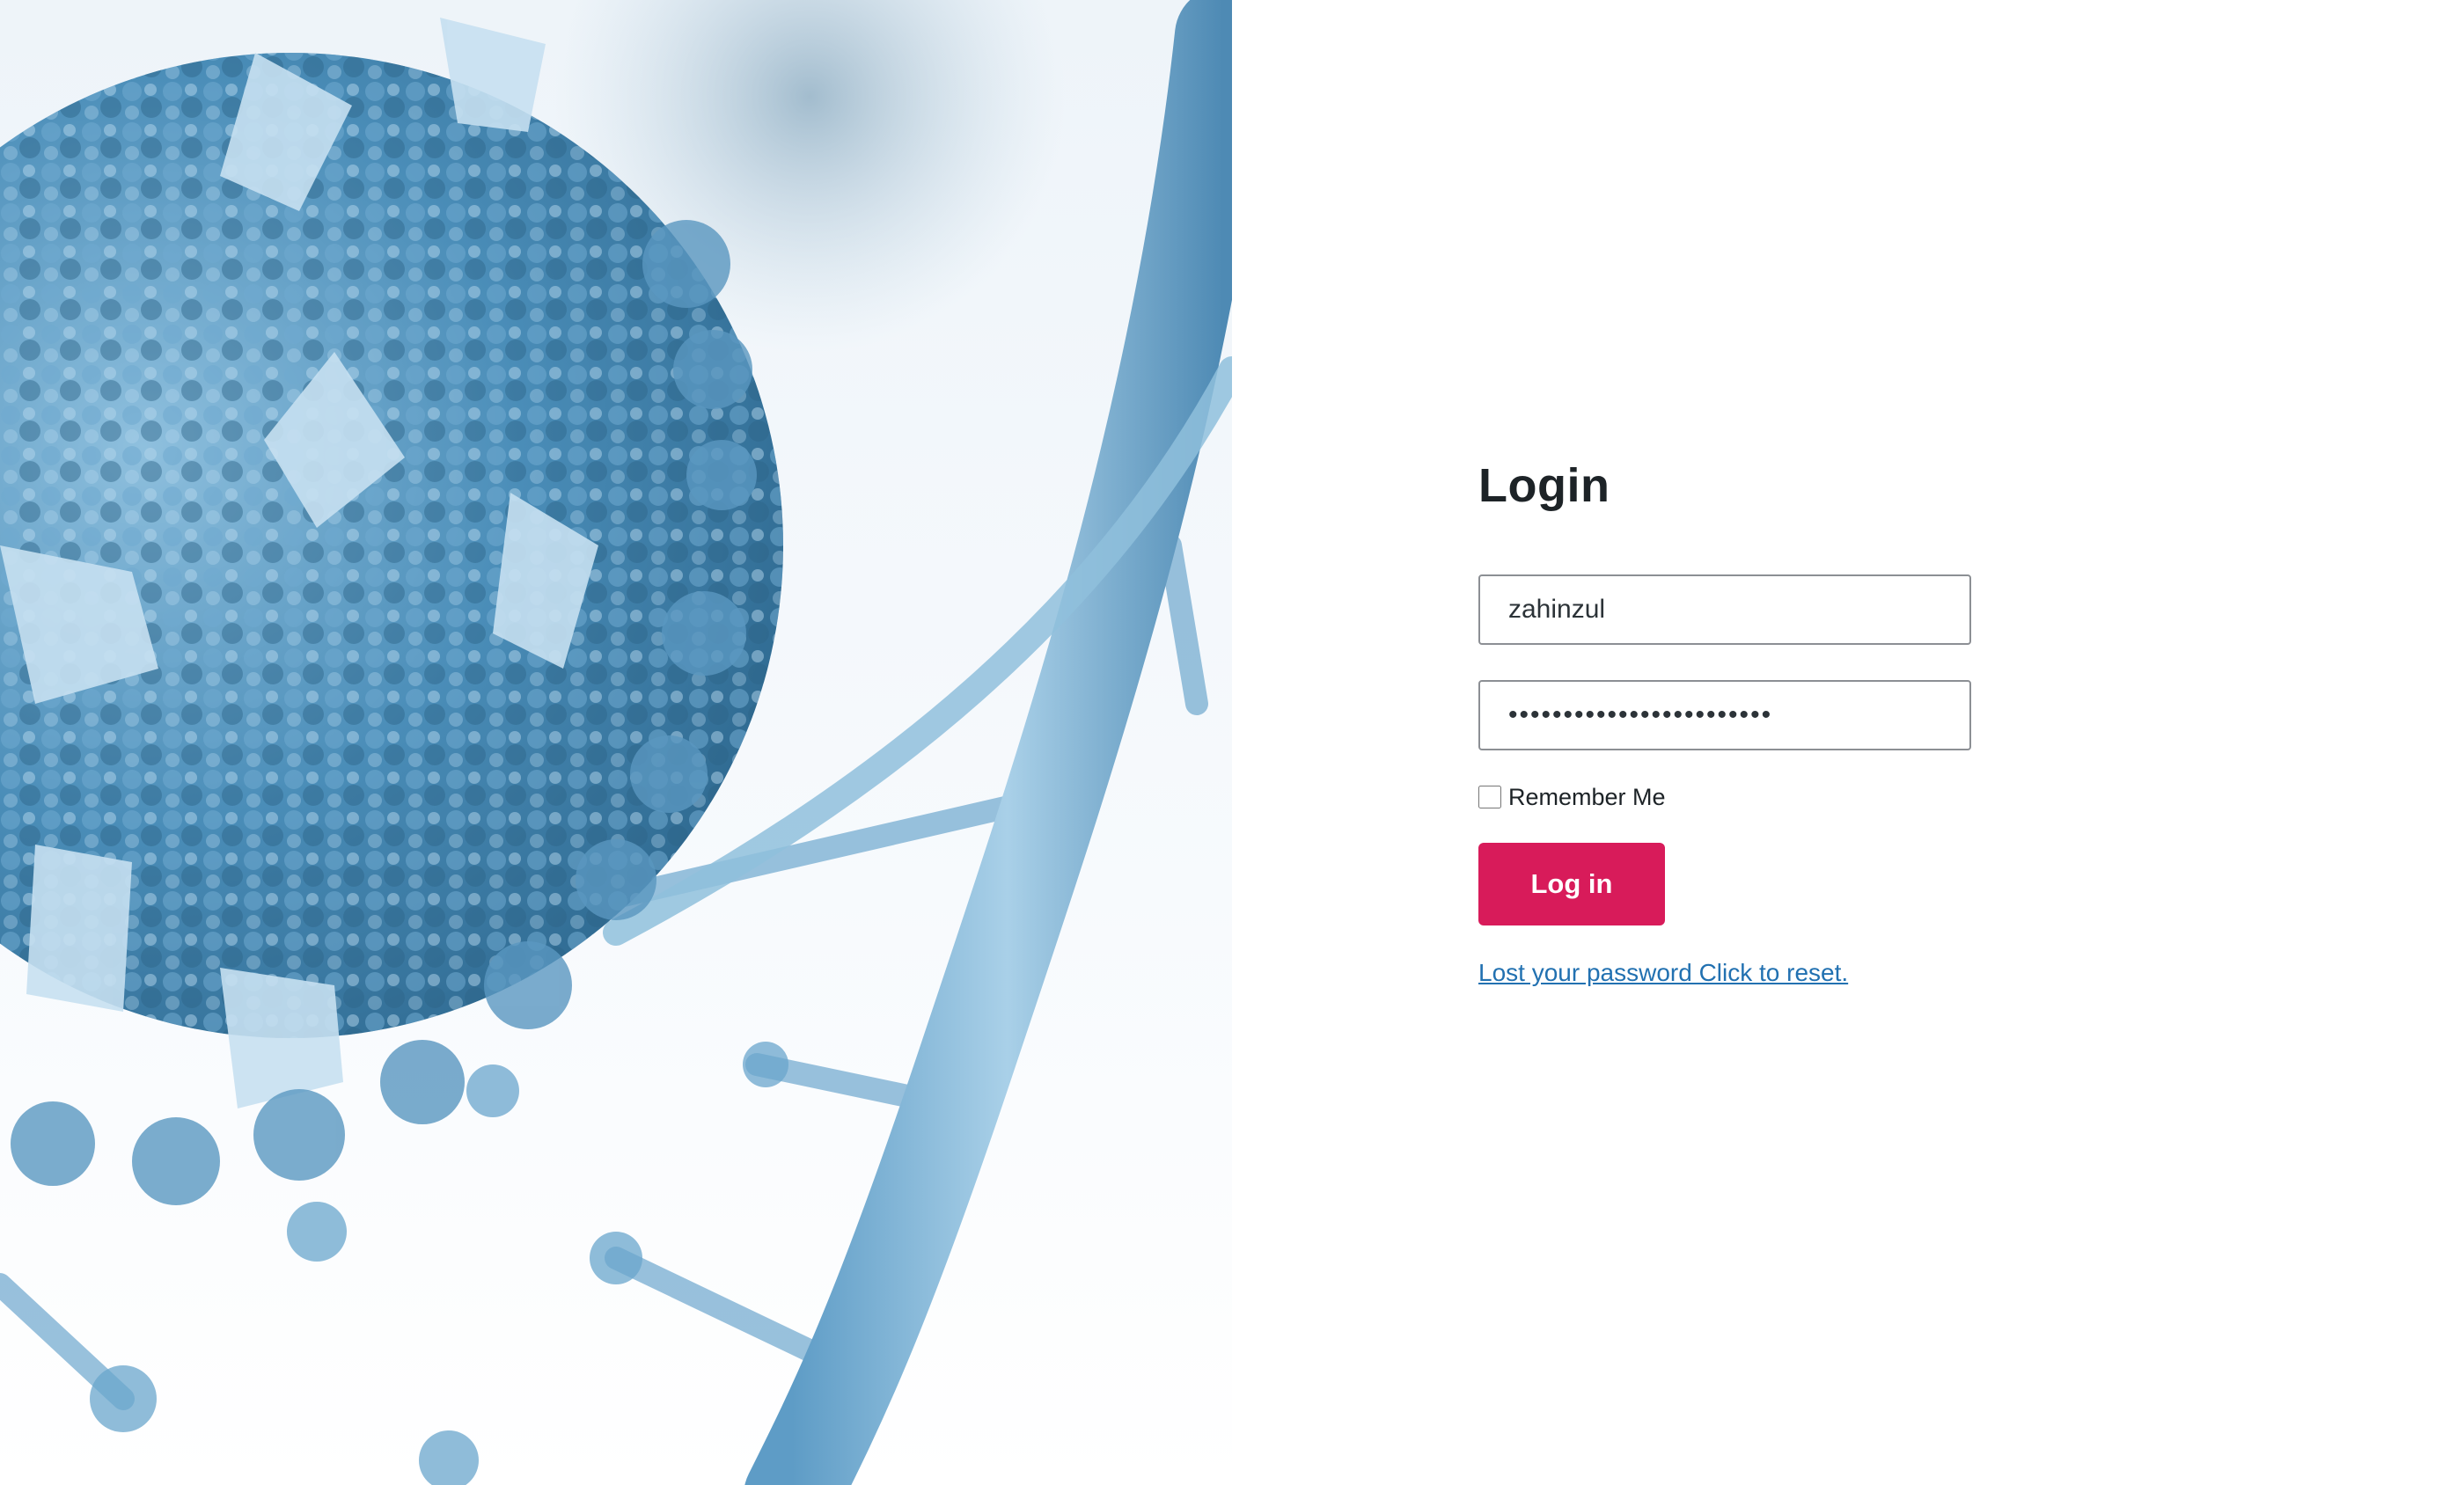  Describe the element at coordinates (1724, 715) in the screenshot. I see `password-input` at that location.